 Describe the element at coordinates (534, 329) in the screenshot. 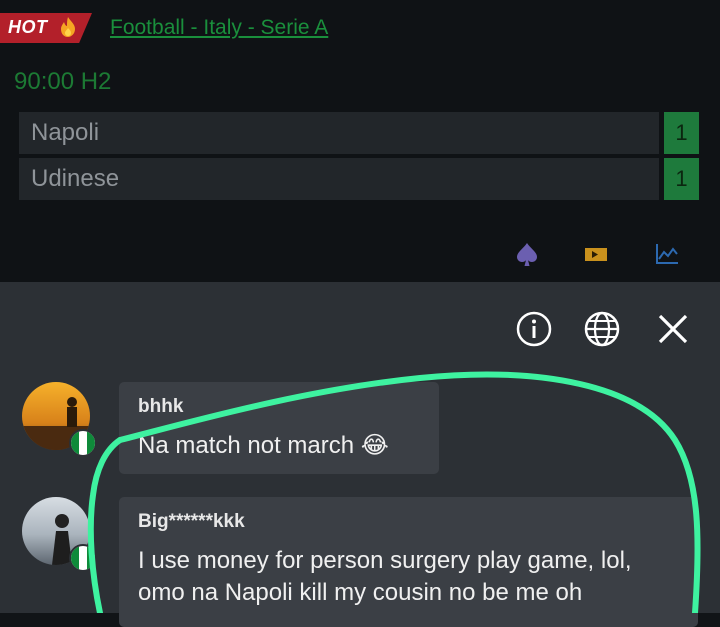

I see `info-icon` at that location.